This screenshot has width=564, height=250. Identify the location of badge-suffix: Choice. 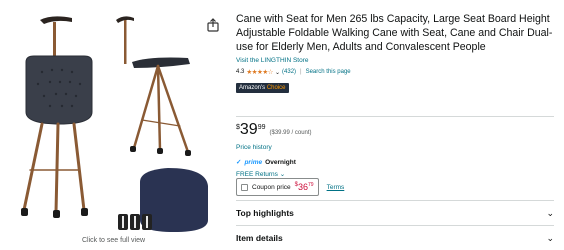
(276, 88).